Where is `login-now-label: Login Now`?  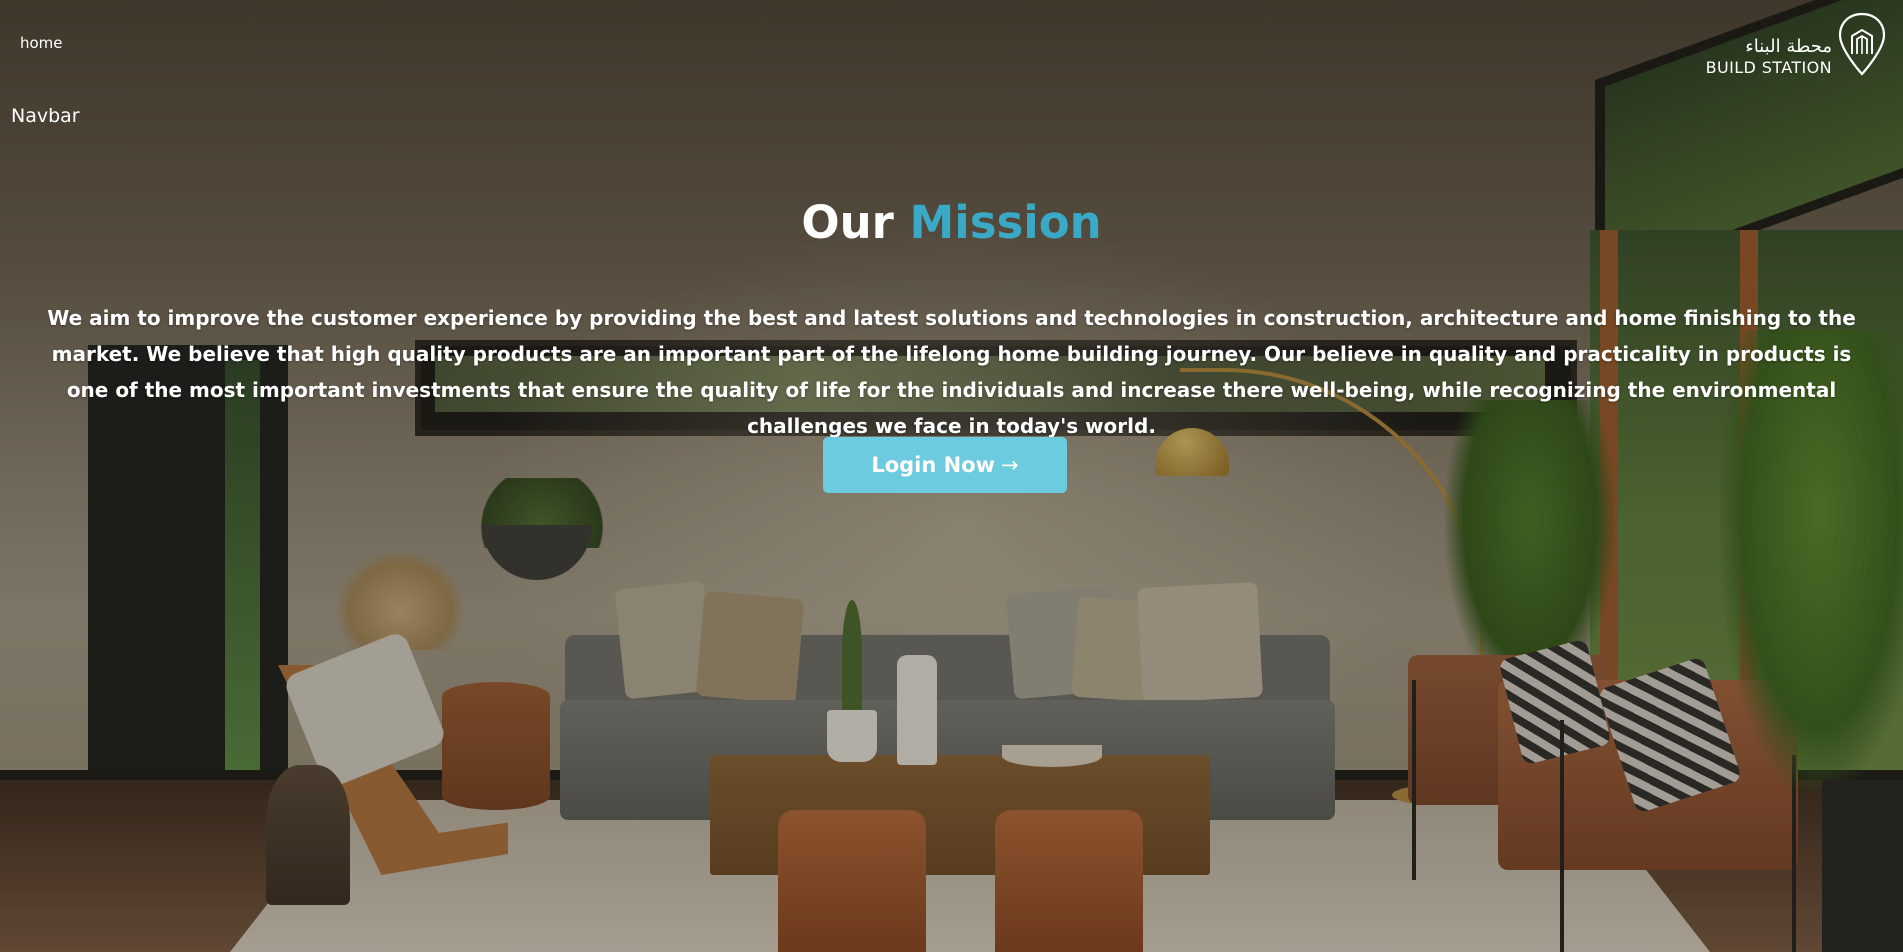 login-now-label: Login Now is located at coordinates (933, 465).